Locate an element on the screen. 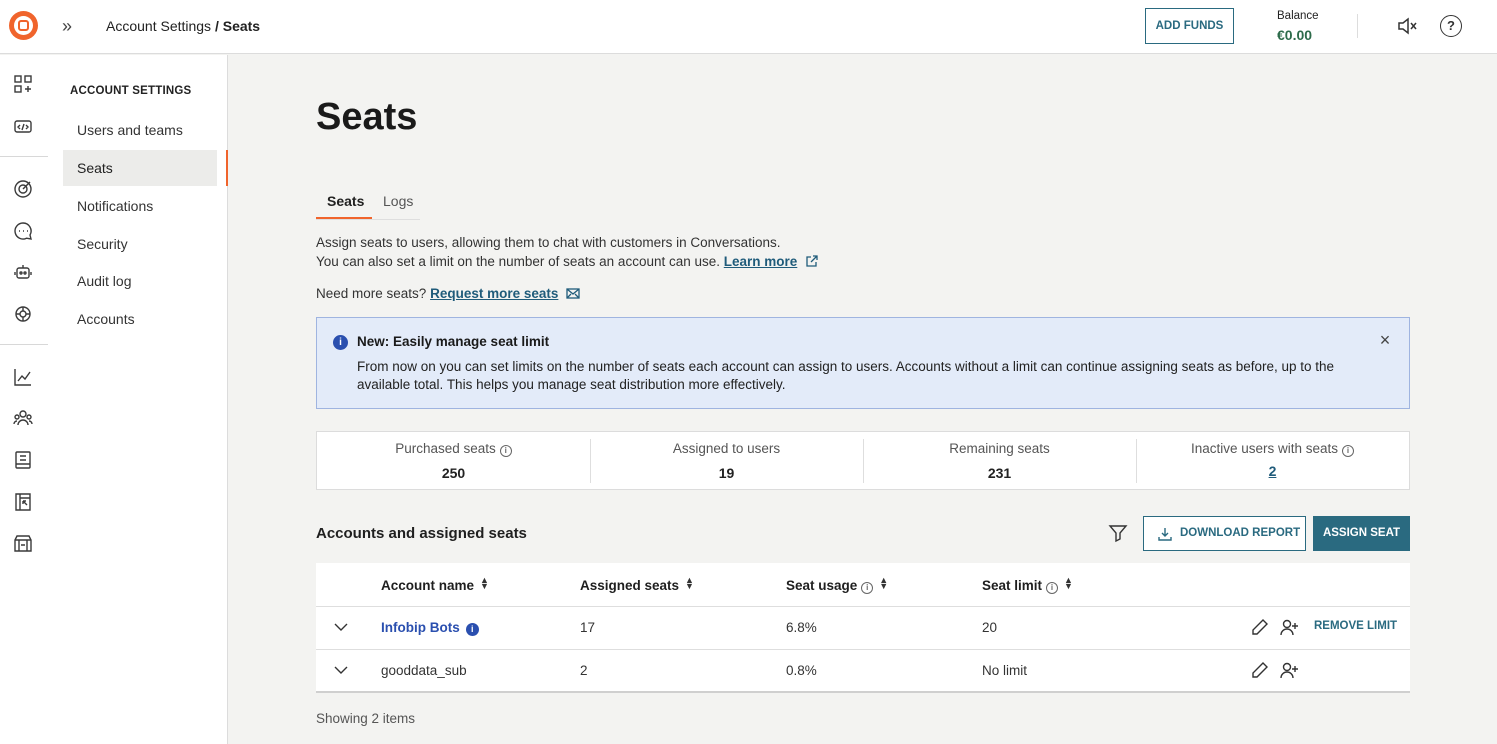 The image size is (1497, 744). close-icon: × is located at coordinates (1385, 340).